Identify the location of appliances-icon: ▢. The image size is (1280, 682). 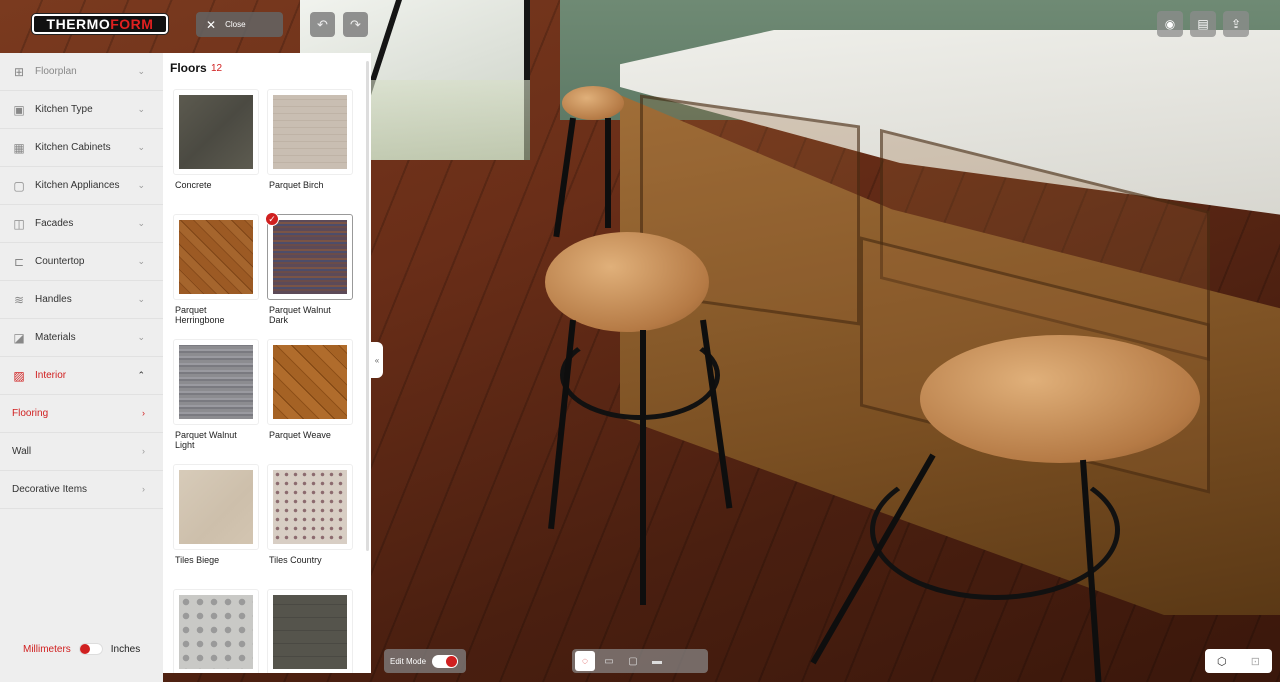
(19, 185).